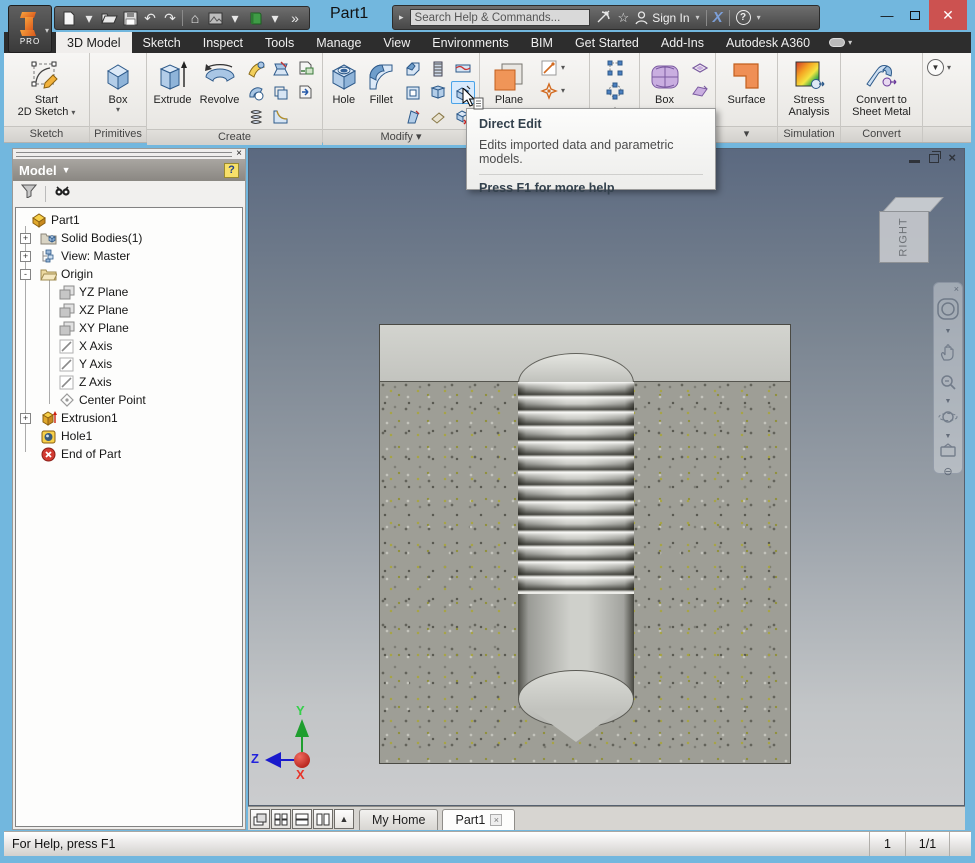 The width and height of the screenshot is (975, 863). What do you see at coordinates (396, 42) in the screenshot?
I see `tab-view: View` at bounding box center [396, 42].